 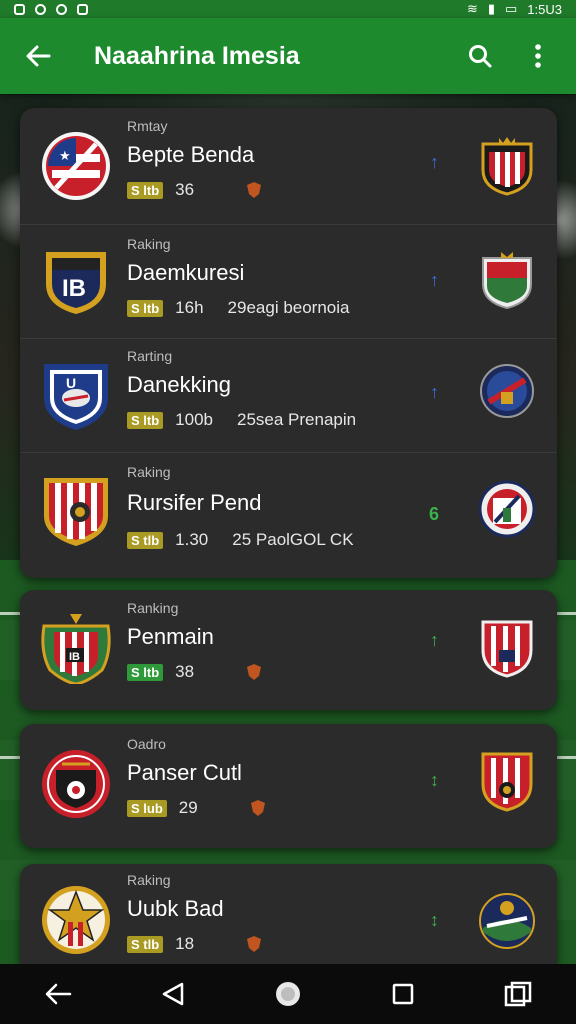 I want to click on stat-value: 16h, so click(x=189, y=307).